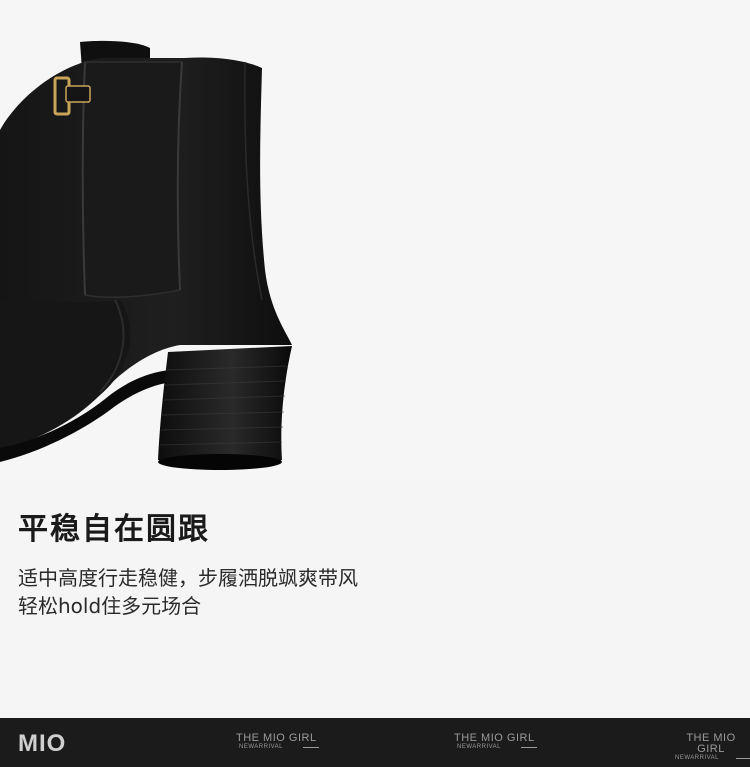  Describe the element at coordinates (114, 529) in the screenshot. I see `feature-title: 平稳自在圆跟` at that location.